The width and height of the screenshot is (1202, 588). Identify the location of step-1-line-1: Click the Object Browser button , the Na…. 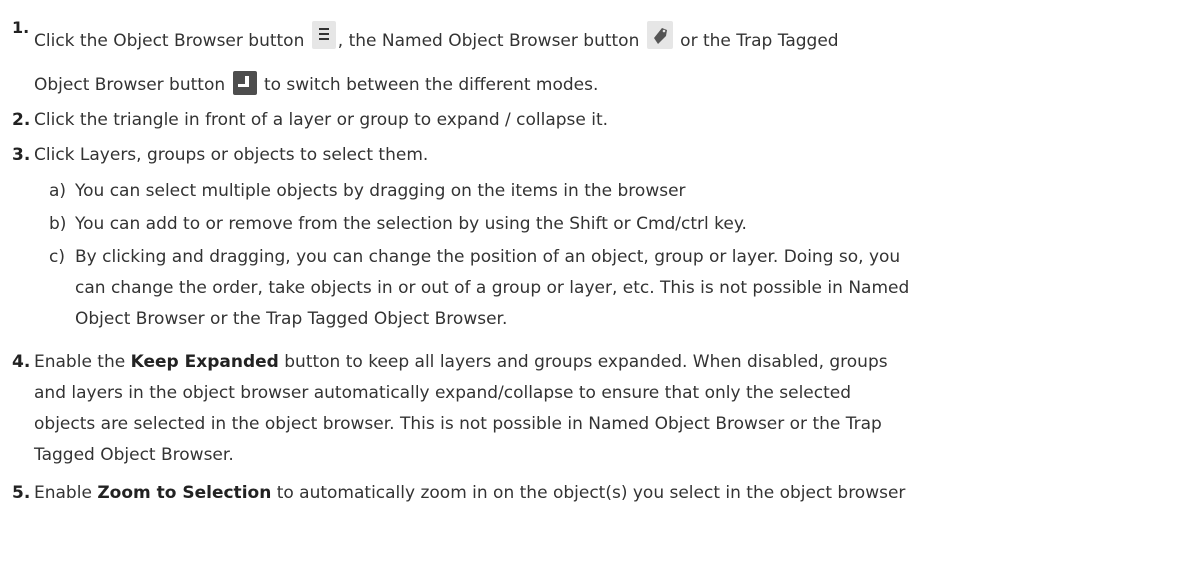
(436, 38).